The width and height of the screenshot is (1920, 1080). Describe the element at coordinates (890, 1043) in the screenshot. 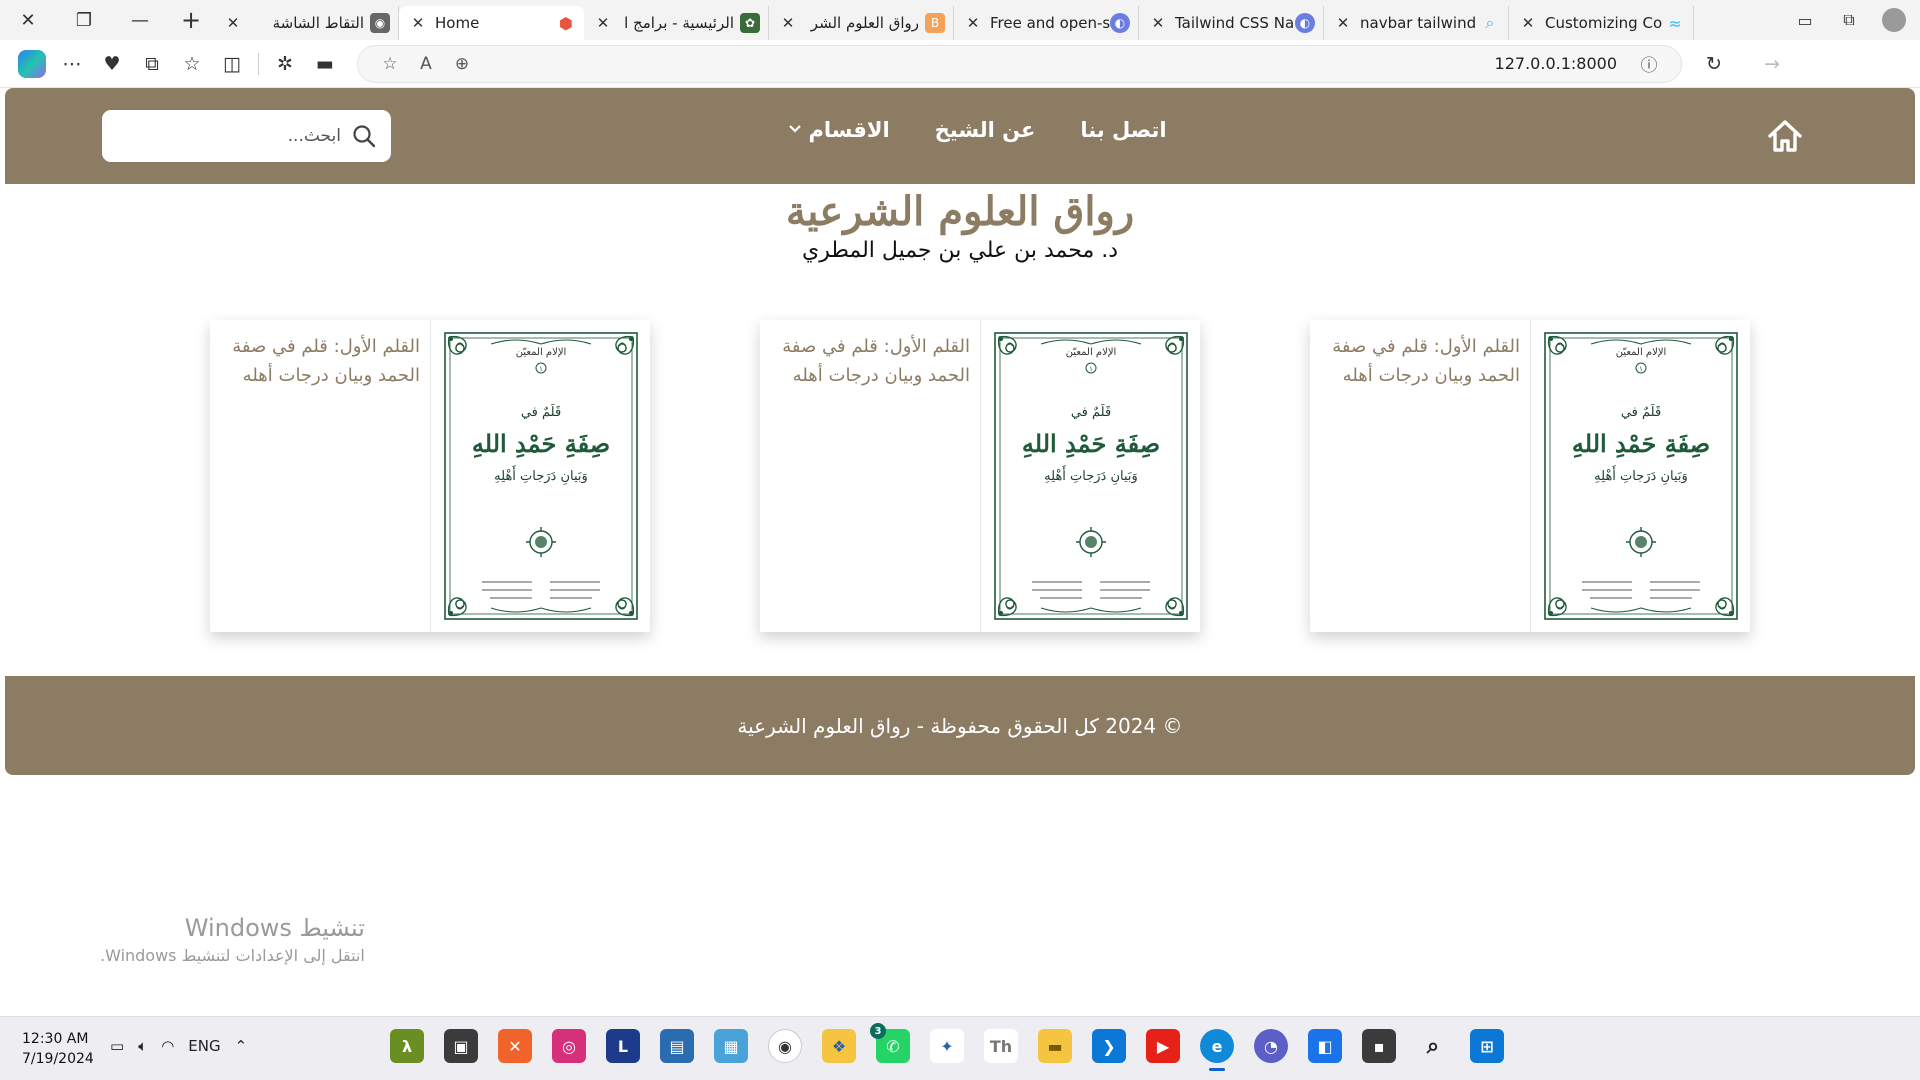

I see `whatsapp-icon: ✆ 3` at that location.